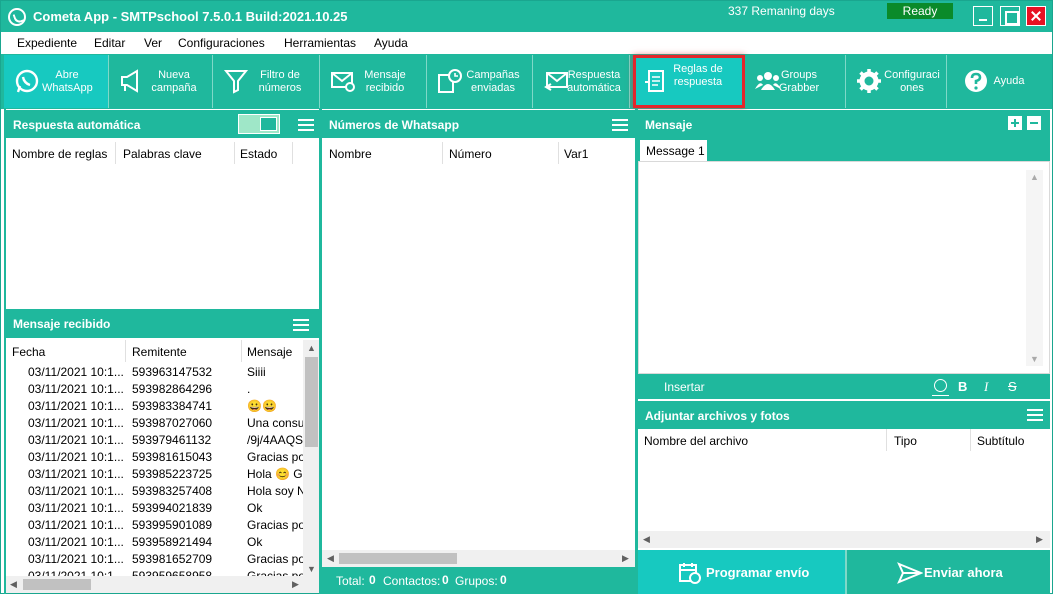  I want to click on menu-herramientas: Herramientas, so click(320, 43).